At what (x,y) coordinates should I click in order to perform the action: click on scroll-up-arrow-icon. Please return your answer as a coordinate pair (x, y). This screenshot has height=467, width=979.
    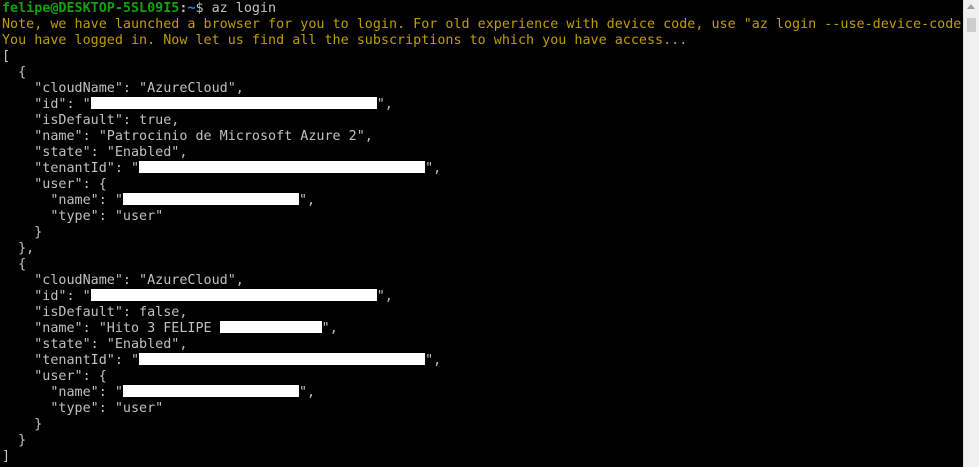
    Looking at the image, I should click on (971, 6).